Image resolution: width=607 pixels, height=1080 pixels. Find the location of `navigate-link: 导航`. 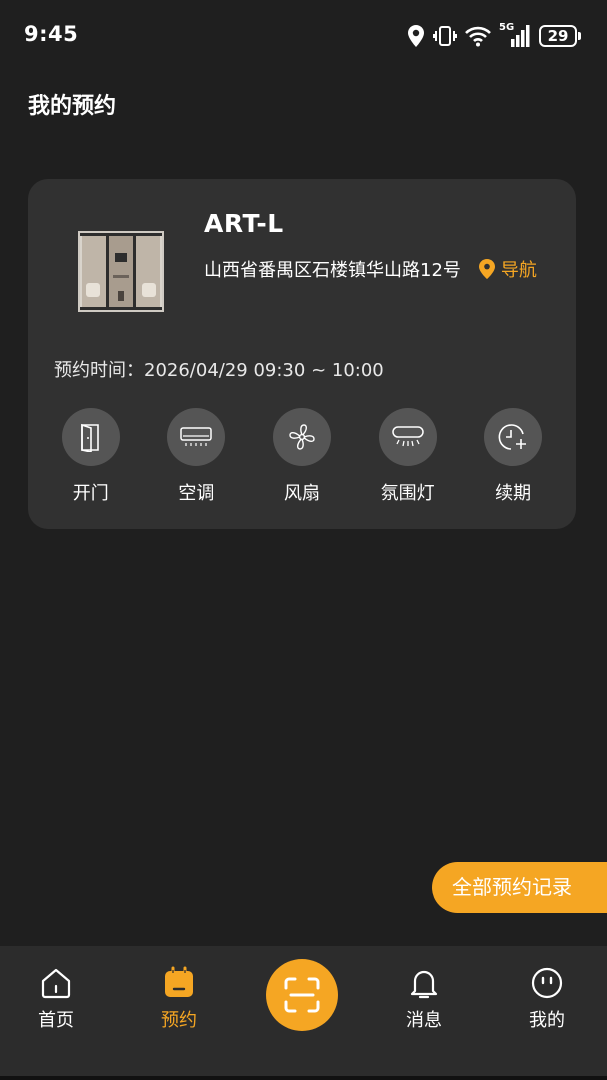

navigate-link: 导航 is located at coordinates (519, 270).